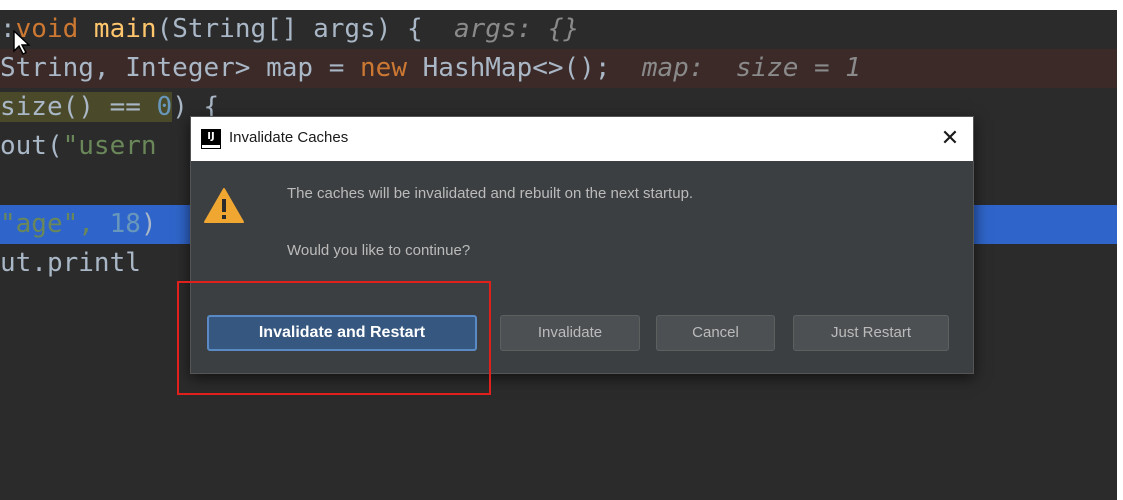  Describe the element at coordinates (751, 68) in the screenshot. I see `debug-inline-hint: map: size = 1` at that location.